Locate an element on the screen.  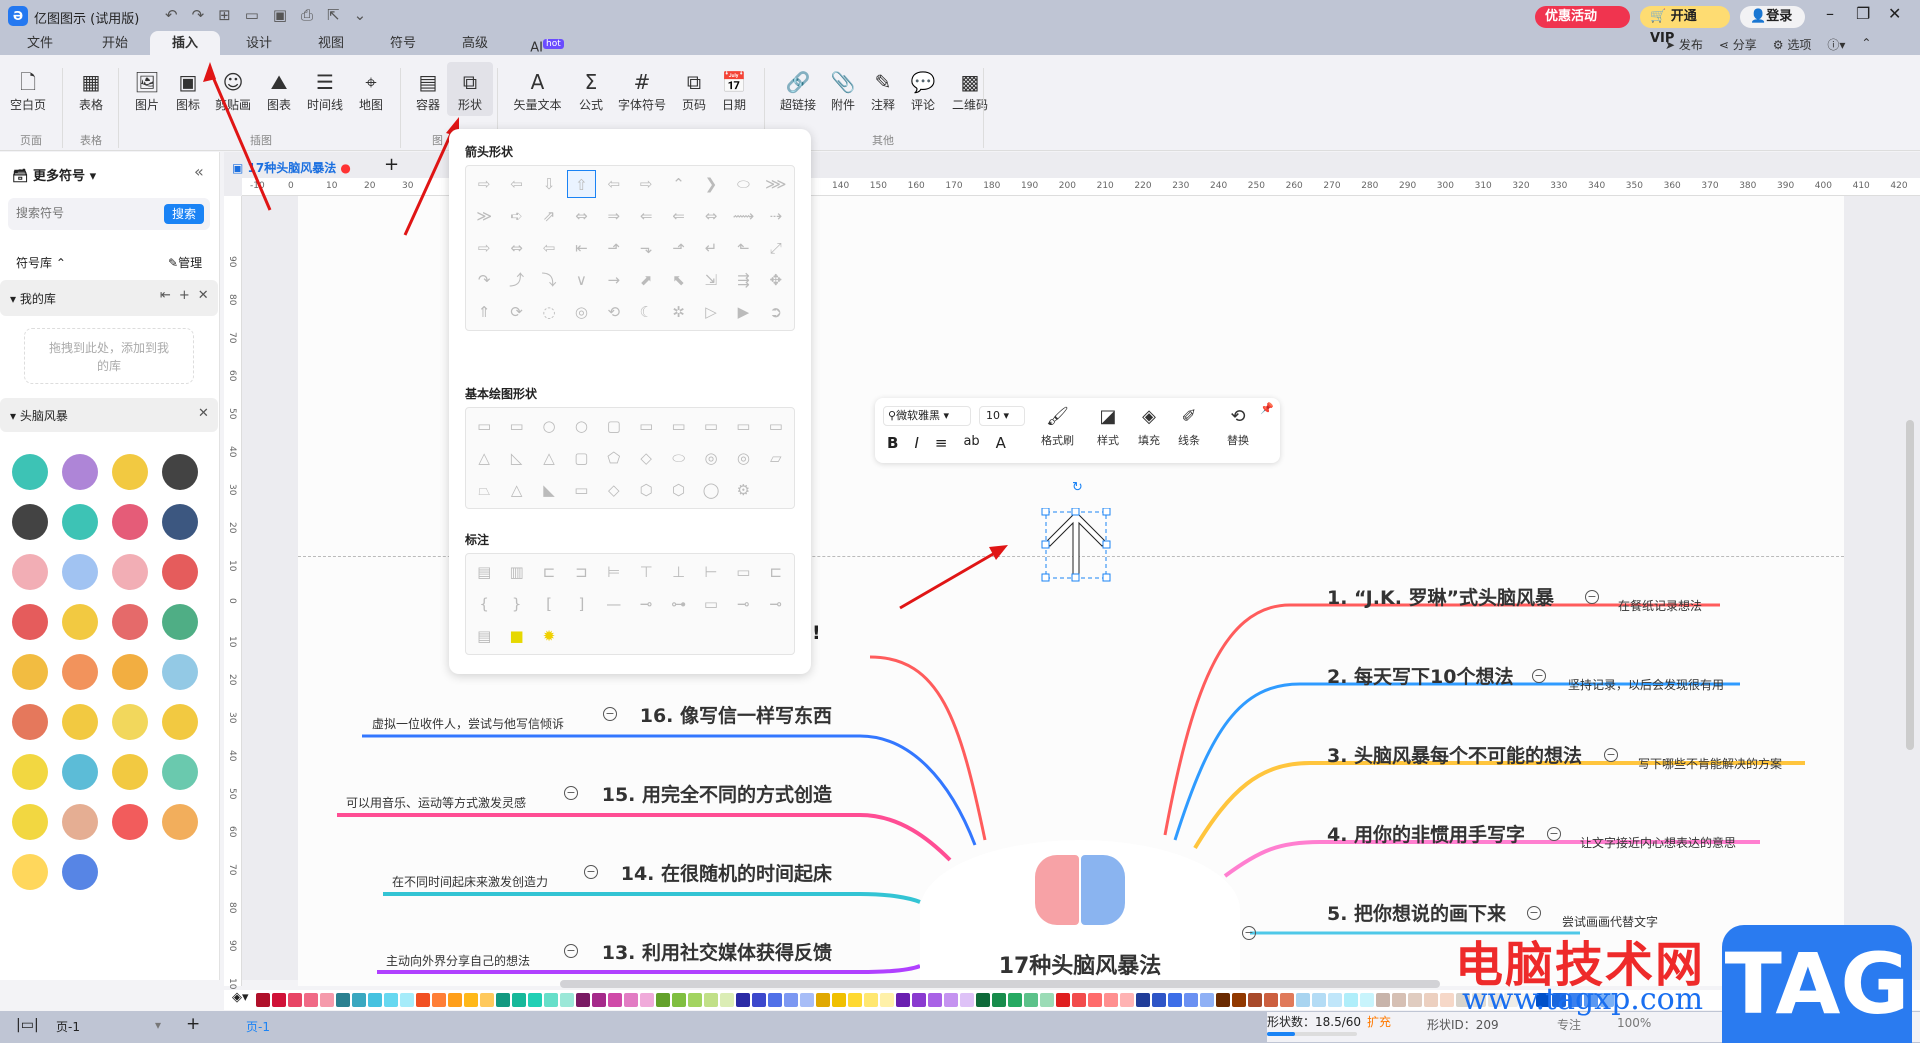
shape-thumbnail: ∨ is located at coordinates (581, 280).